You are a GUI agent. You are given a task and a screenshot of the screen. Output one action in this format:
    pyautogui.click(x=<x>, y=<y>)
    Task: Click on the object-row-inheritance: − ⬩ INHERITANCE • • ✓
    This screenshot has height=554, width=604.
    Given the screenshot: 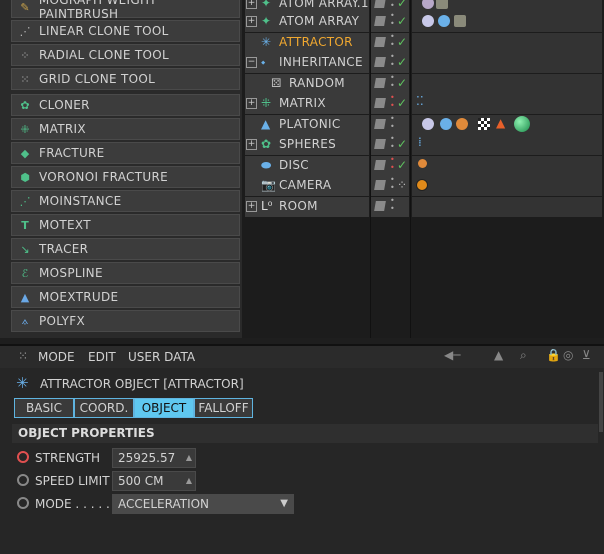 What is the action you would take?
    pyautogui.click(x=423, y=63)
    